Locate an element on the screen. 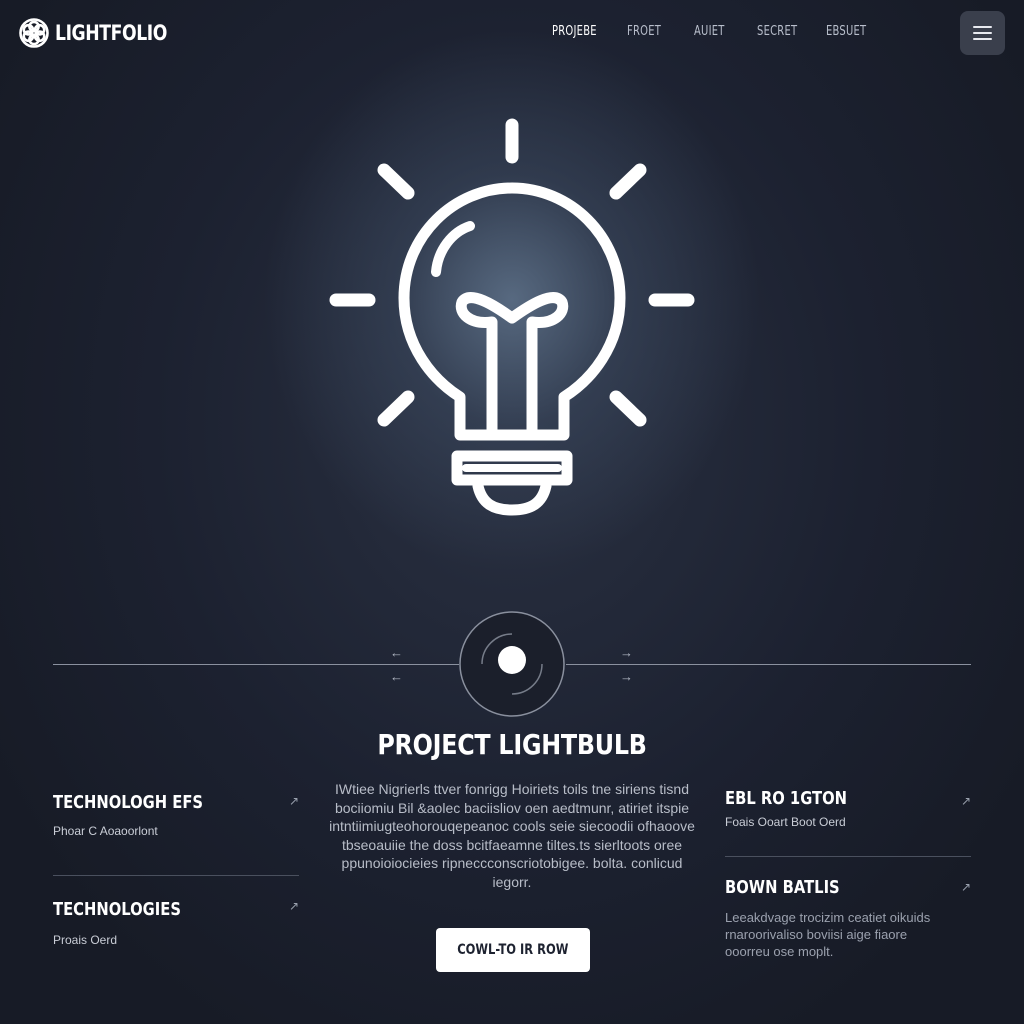 The image size is (1024, 1024). divider-left is located at coordinates (256, 664).